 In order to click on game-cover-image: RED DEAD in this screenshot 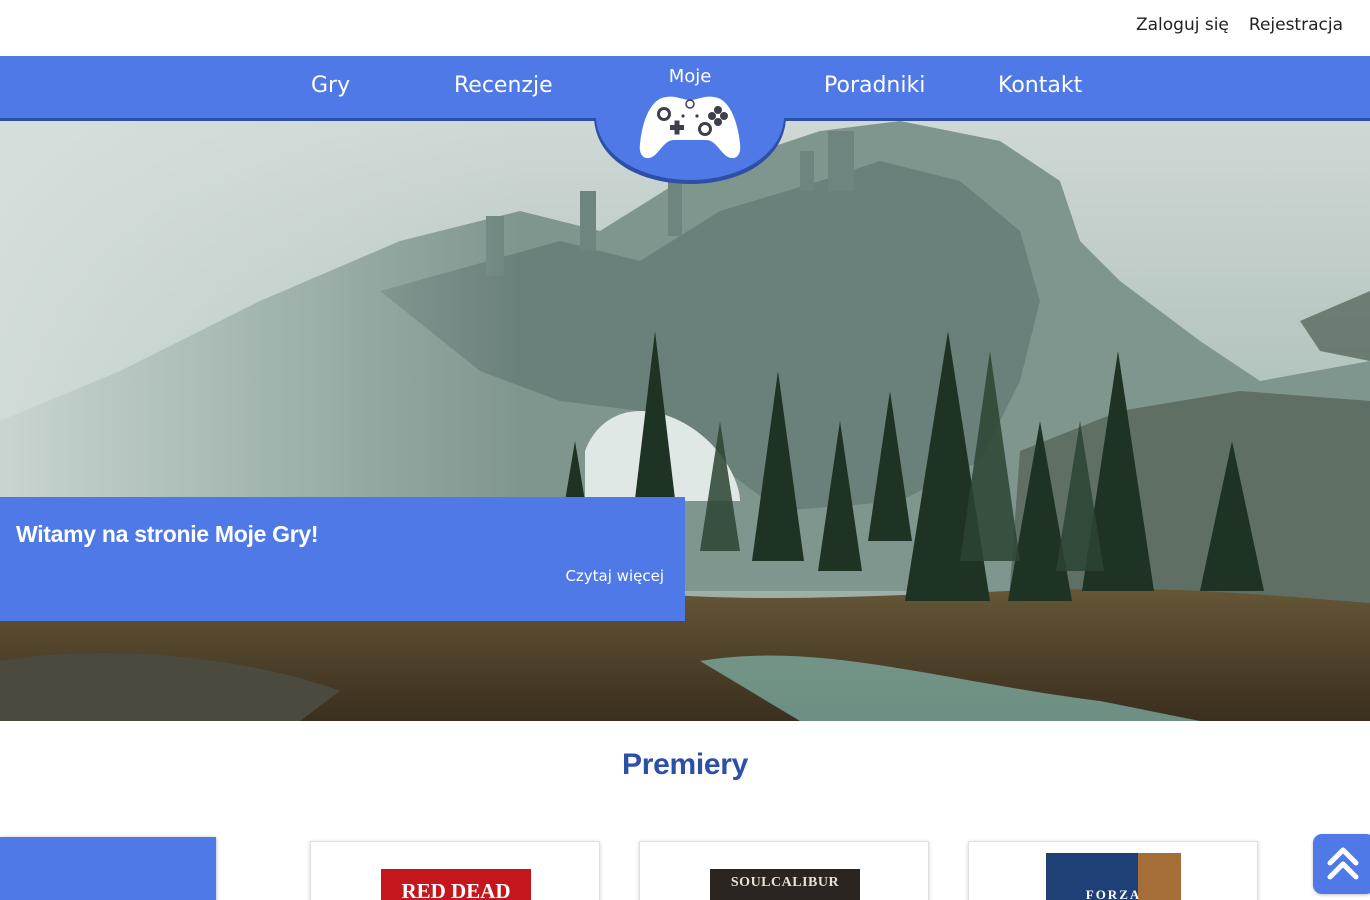, I will do `click(456, 884)`.